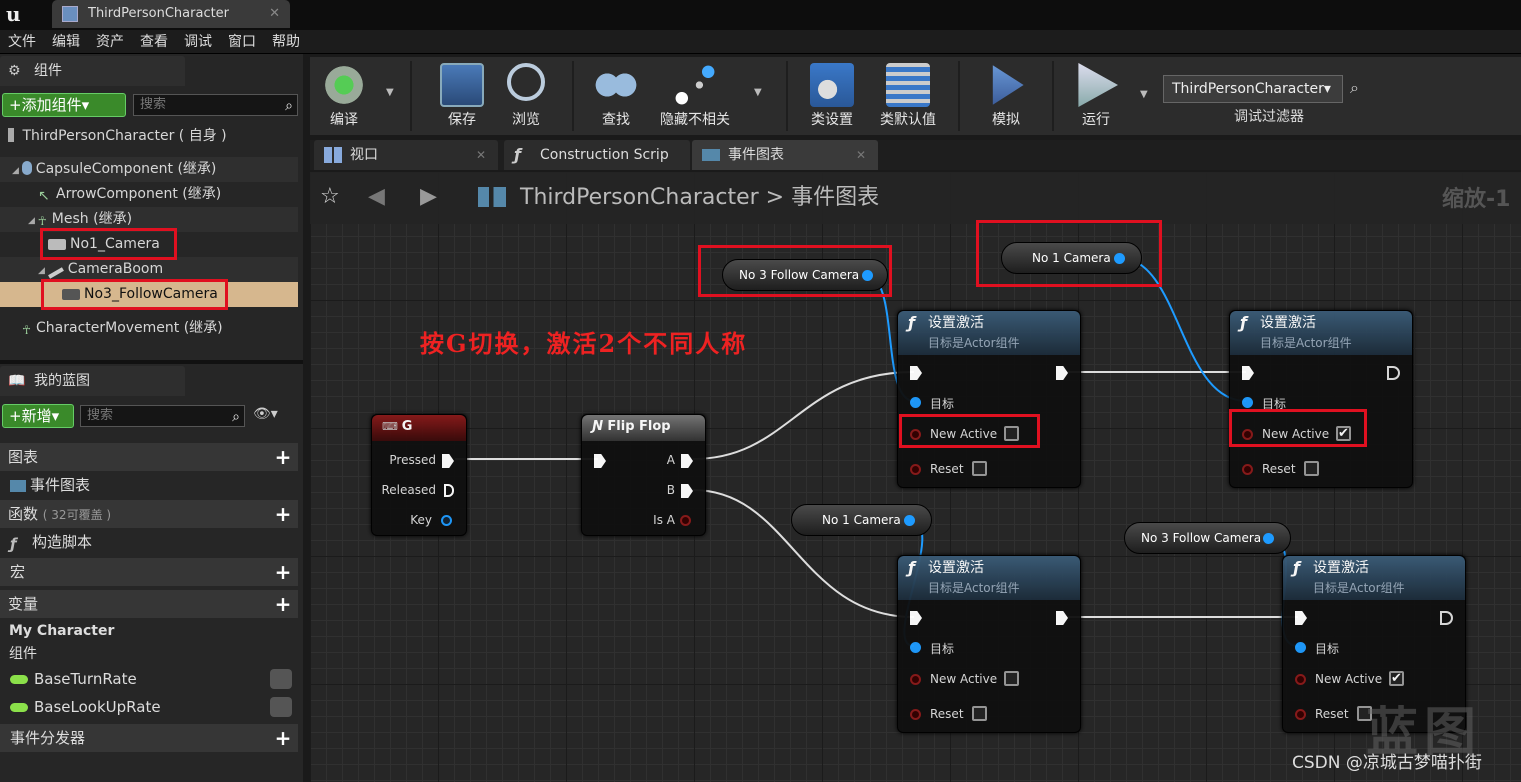 The height and width of the screenshot is (782, 1521). What do you see at coordinates (1011, 678) in the screenshot?
I see `new-active-checkbox` at bounding box center [1011, 678].